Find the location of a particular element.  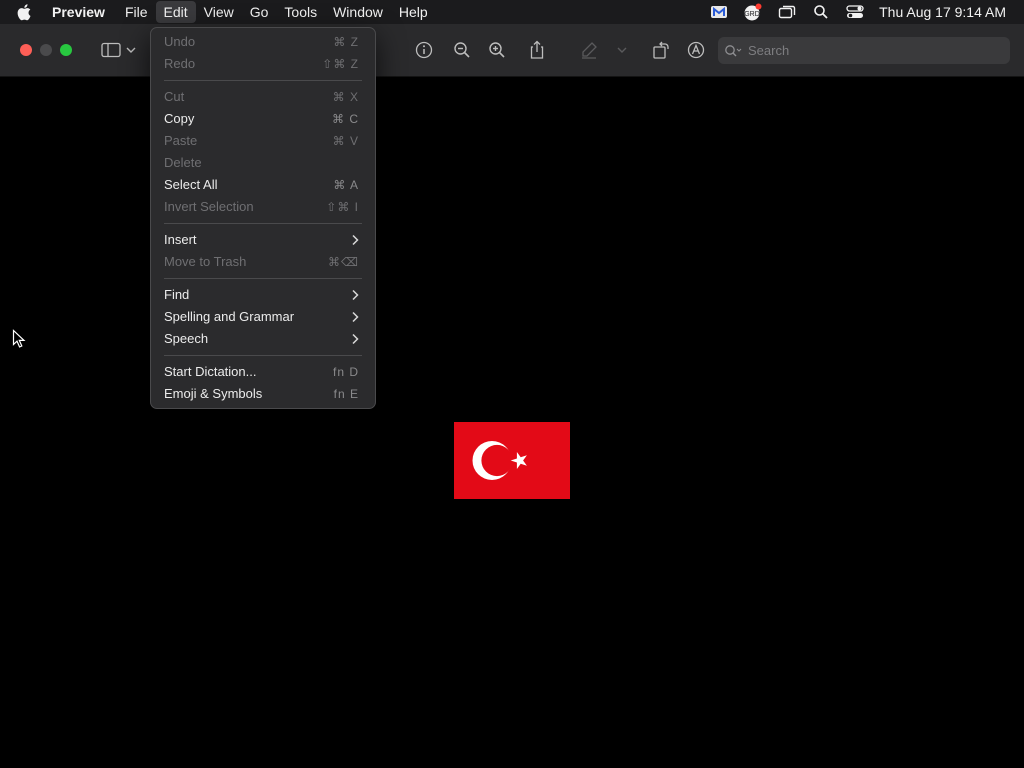

search-input is located at coordinates (873, 50).